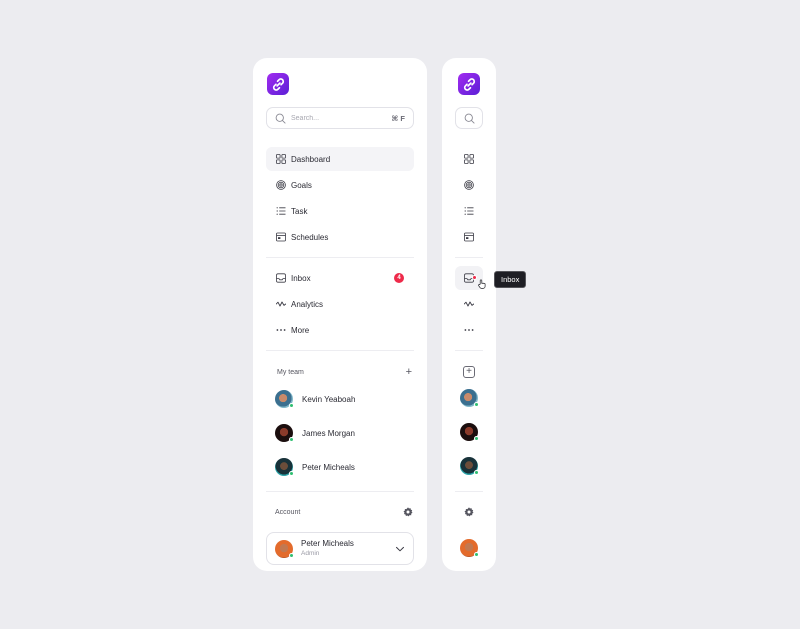  I want to click on nav-item-more: More, so click(340, 330).